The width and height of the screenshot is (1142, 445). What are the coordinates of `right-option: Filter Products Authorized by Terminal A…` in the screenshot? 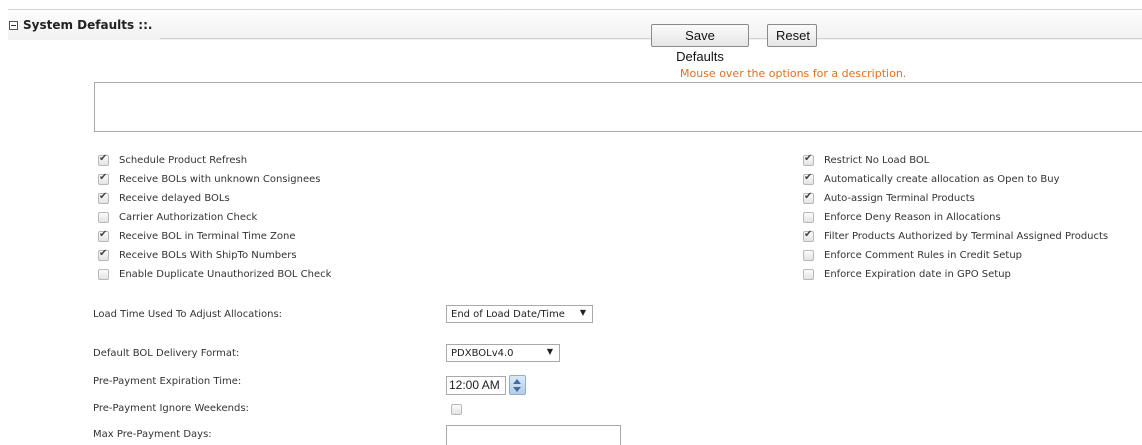 It's located at (955, 236).